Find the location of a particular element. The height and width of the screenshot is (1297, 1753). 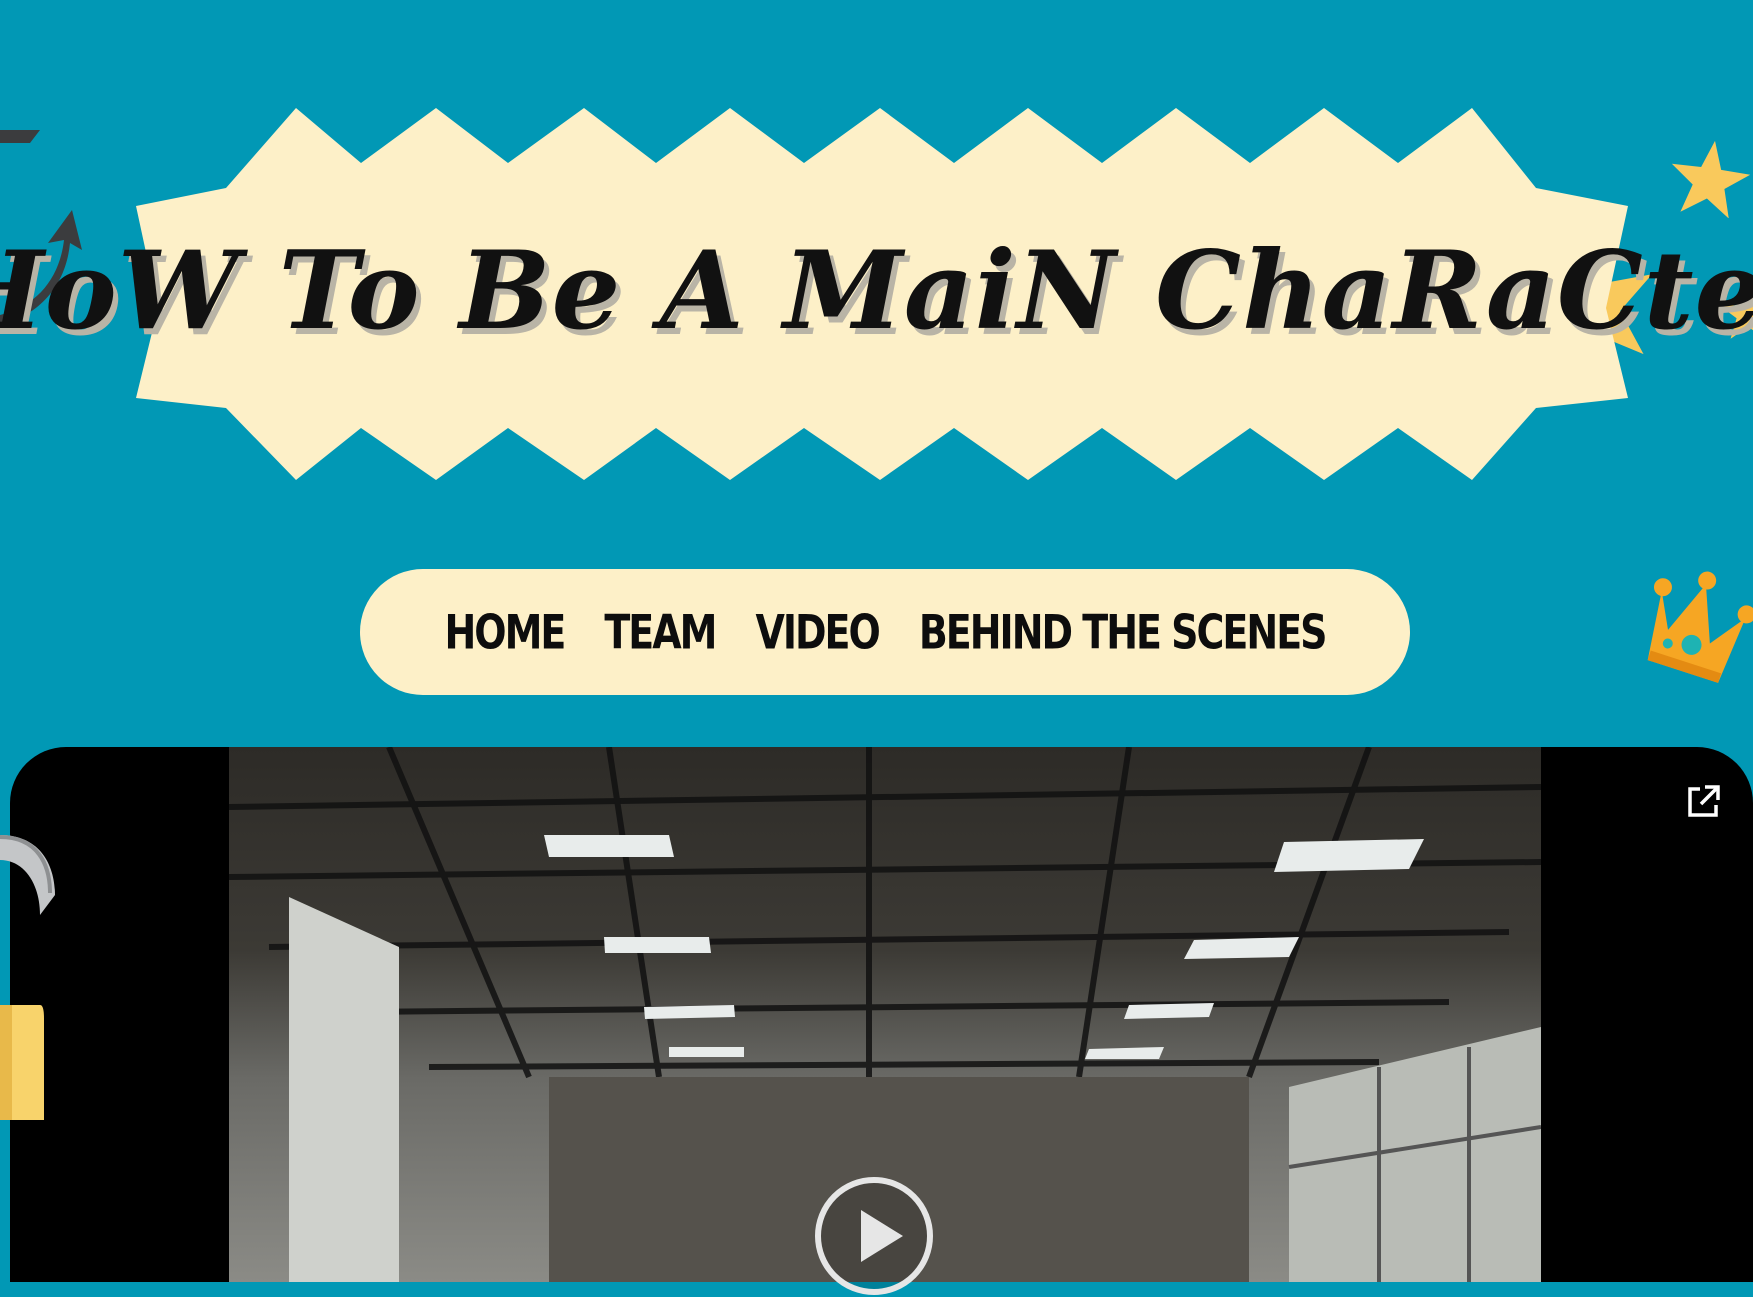

nav-behind-the-scenes-link: BEHIND THE SCENES is located at coordinates (1123, 632).